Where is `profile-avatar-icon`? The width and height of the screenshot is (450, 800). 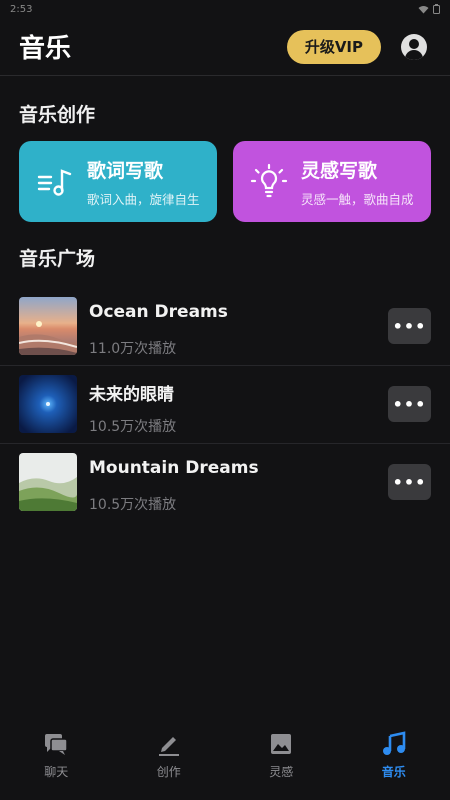 profile-avatar-icon is located at coordinates (414, 46).